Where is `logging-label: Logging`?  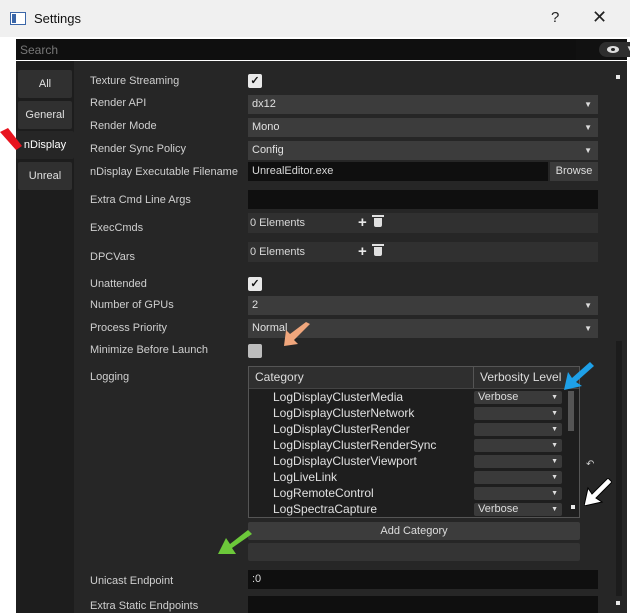 logging-label: Logging is located at coordinates (110, 377).